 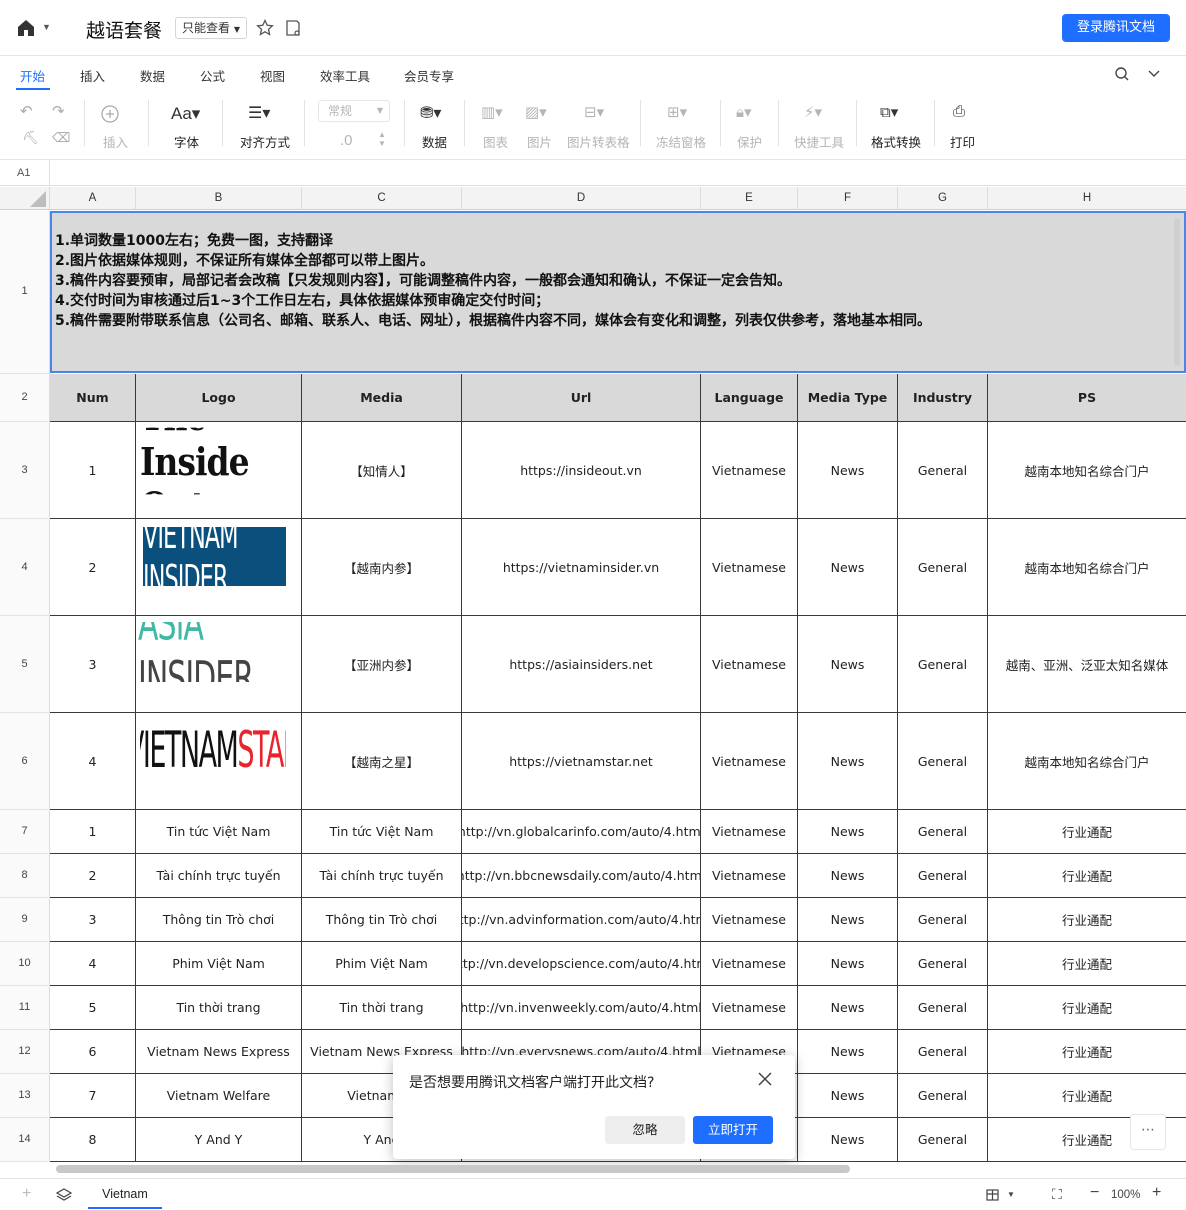 What do you see at coordinates (495, 141) in the screenshot?
I see `chart-label: 图表` at bounding box center [495, 141].